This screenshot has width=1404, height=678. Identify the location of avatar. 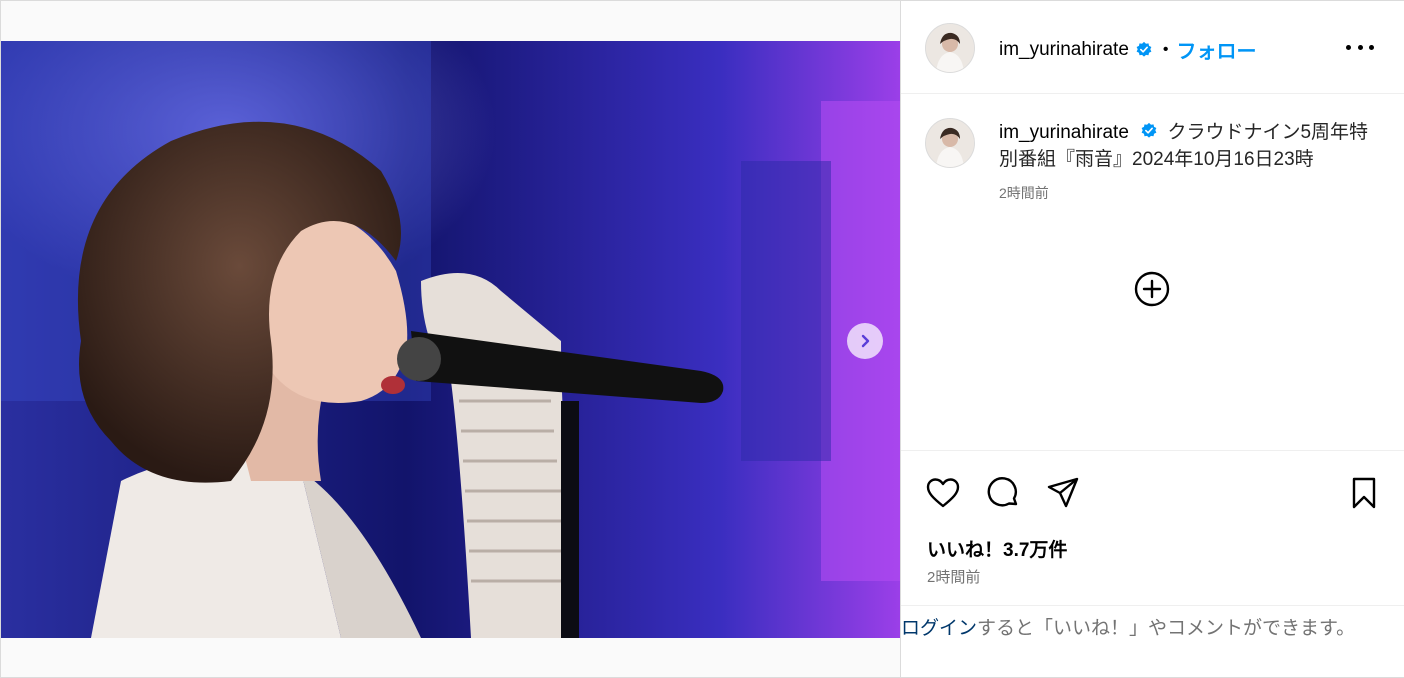
(950, 48).